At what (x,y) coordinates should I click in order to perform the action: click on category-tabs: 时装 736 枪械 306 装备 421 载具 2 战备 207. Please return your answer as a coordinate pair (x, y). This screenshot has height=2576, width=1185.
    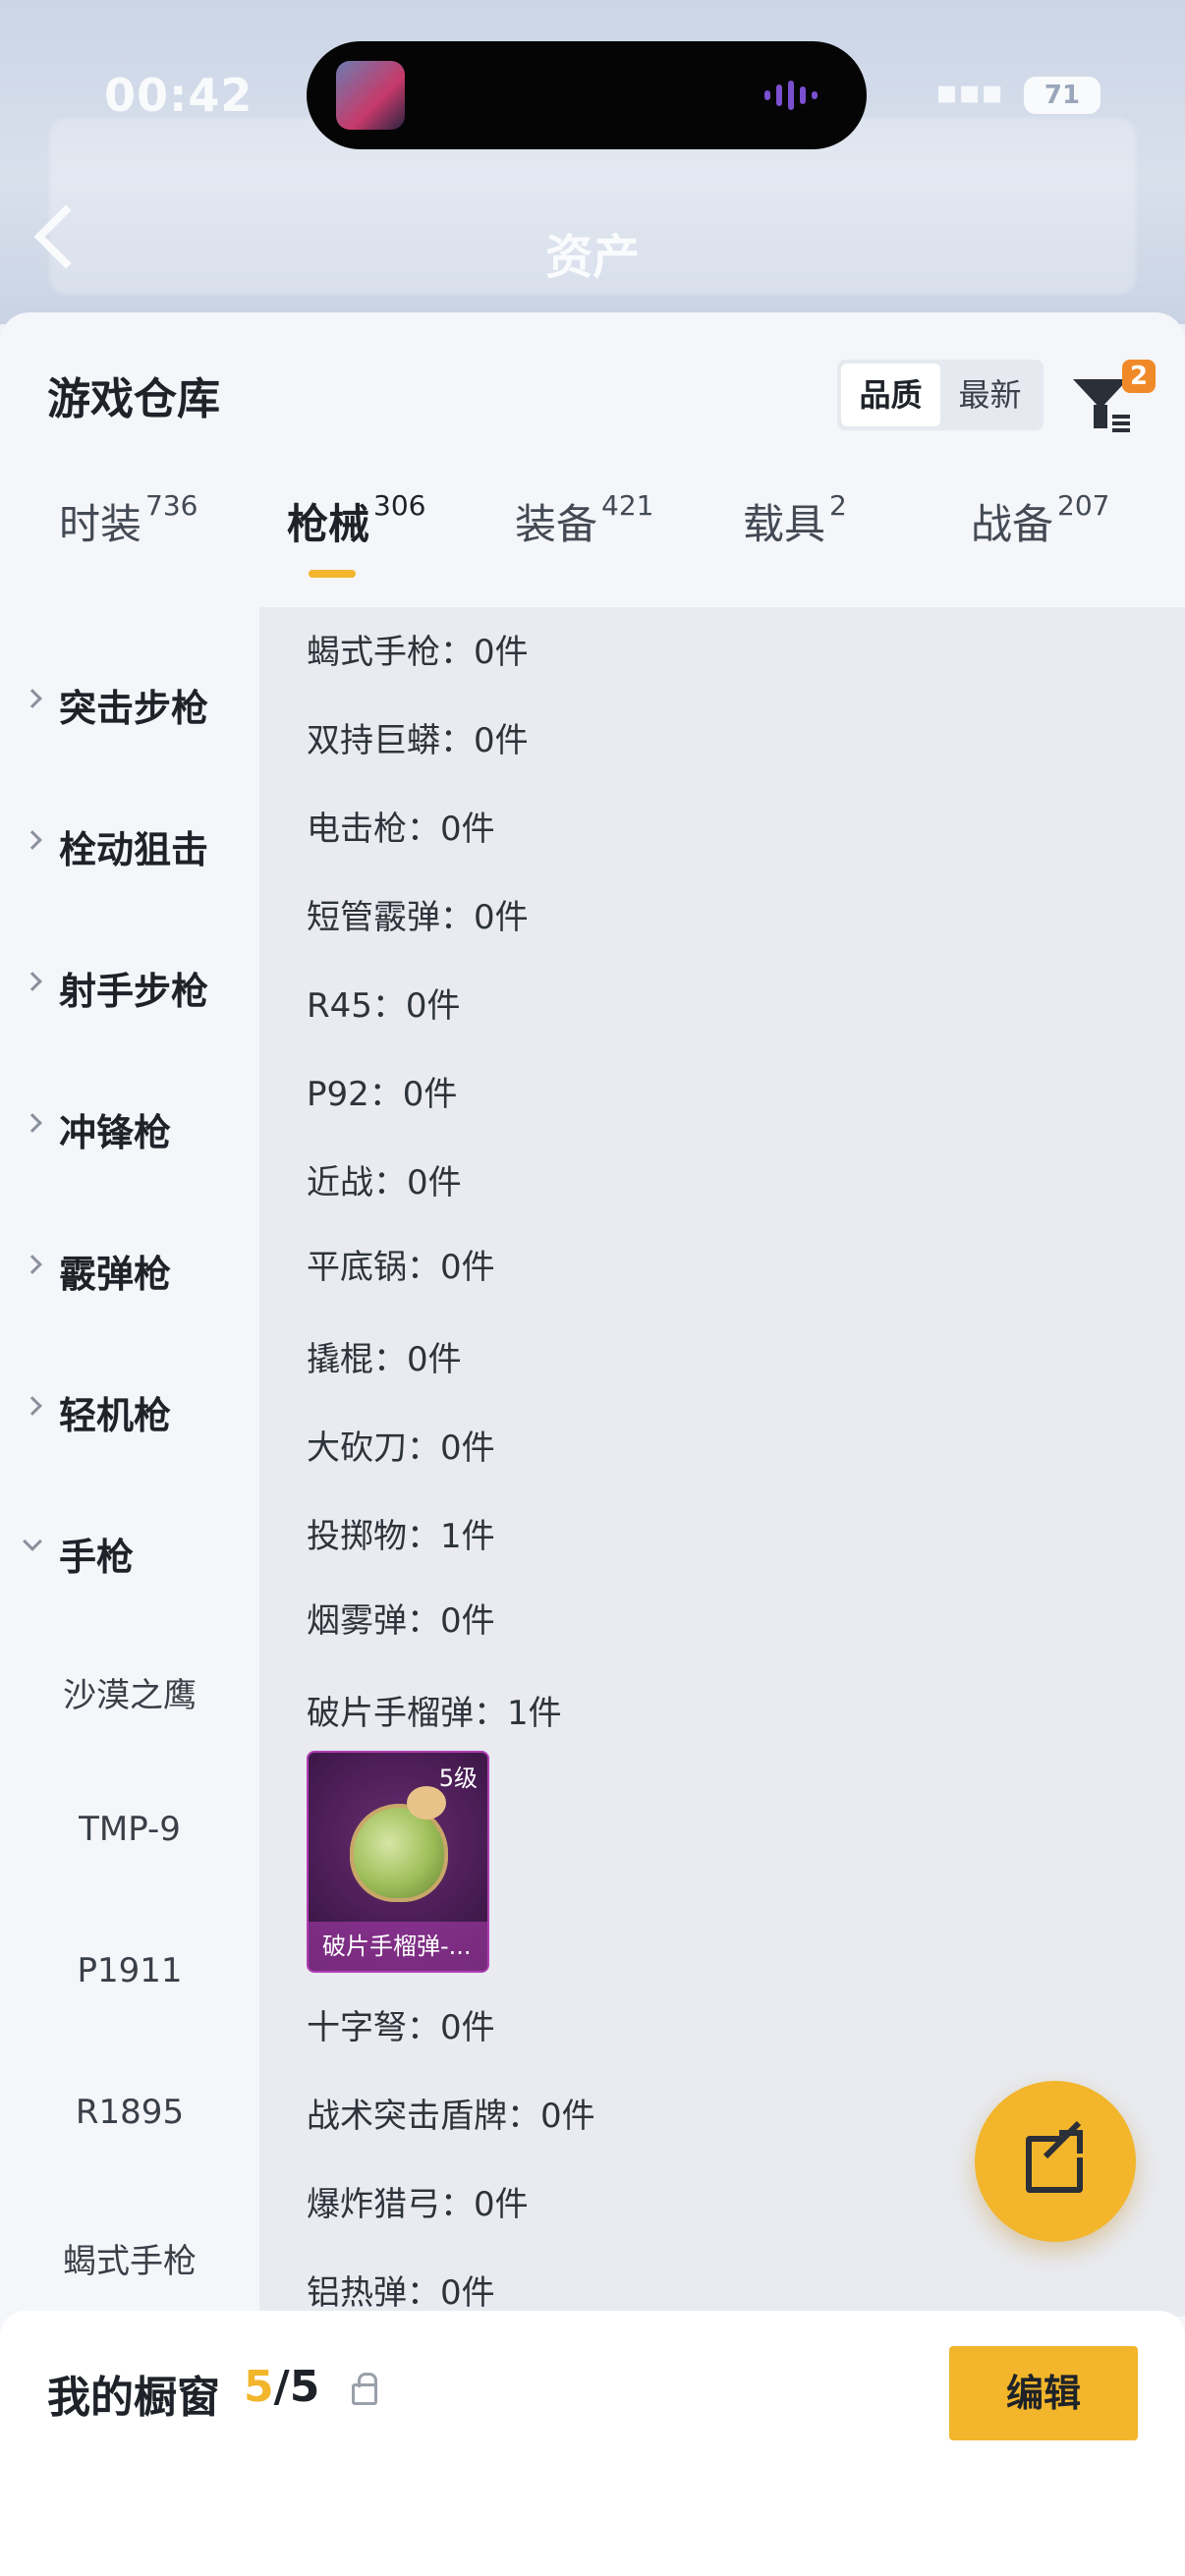
    Looking at the image, I should click on (592, 545).